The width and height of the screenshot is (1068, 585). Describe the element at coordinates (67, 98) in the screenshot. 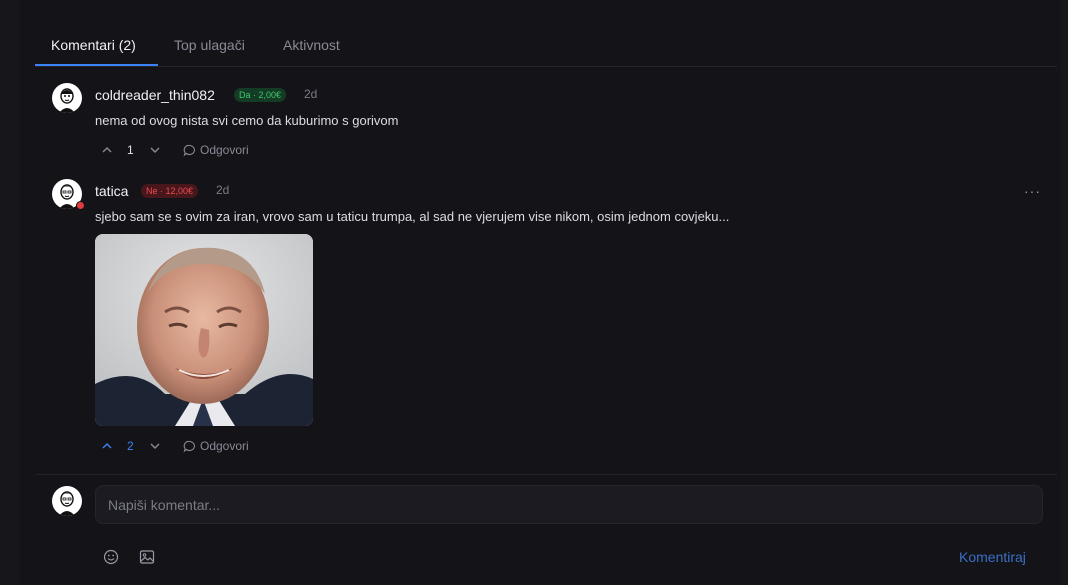

I see `avatar` at that location.